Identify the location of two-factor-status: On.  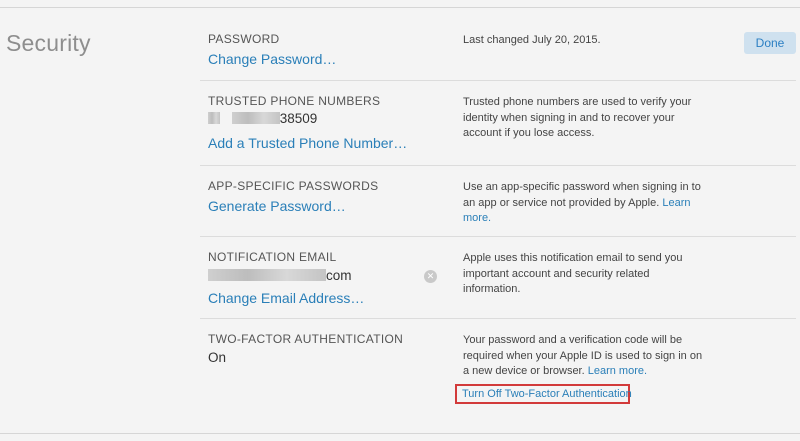
(217, 357).